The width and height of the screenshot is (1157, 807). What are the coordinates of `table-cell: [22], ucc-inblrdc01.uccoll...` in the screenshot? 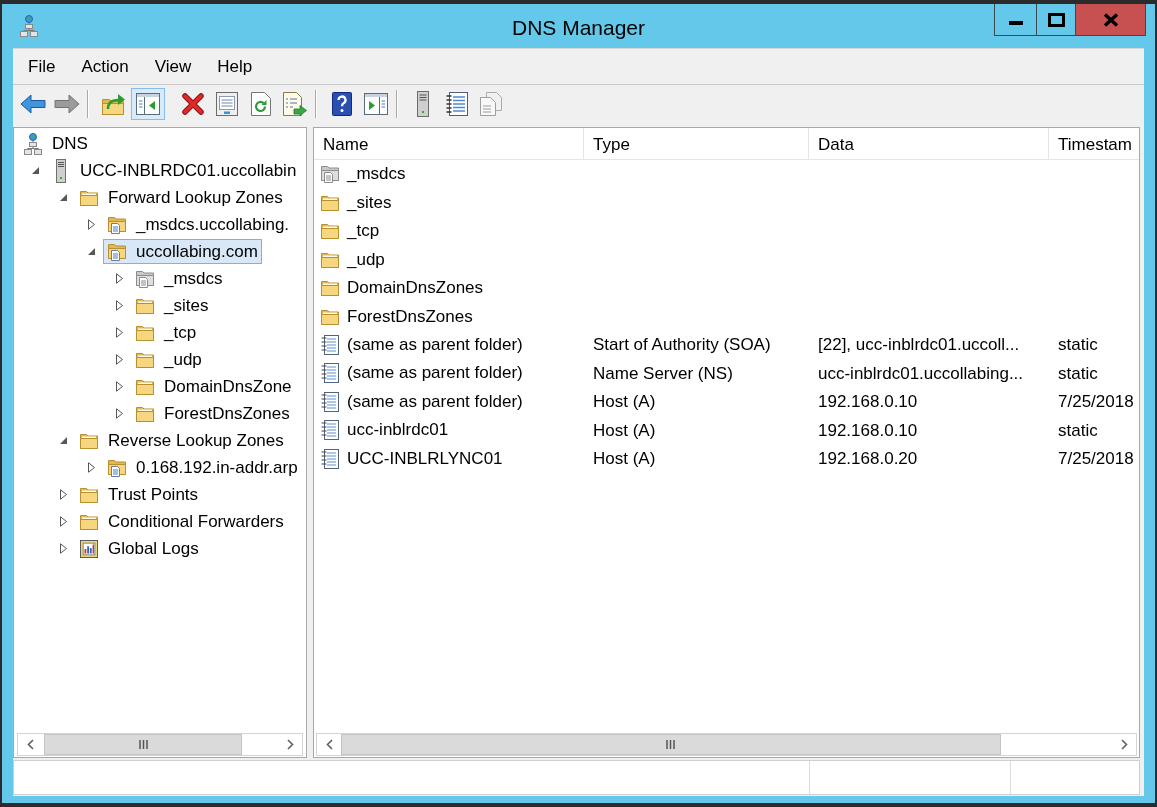 It's located at (919, 345).